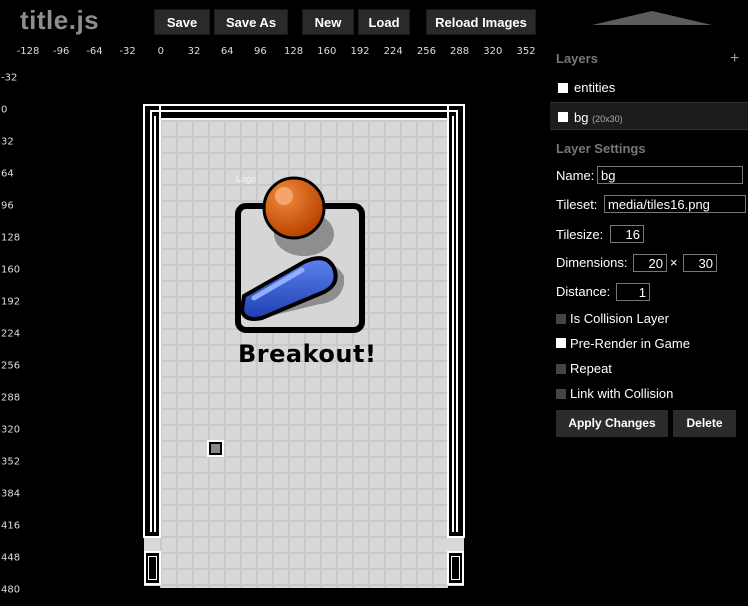  What do you see at coordinates (94, 51) in the screenshot?
I see `ruler-x-tick: -64` at bounding box center [94, 51].